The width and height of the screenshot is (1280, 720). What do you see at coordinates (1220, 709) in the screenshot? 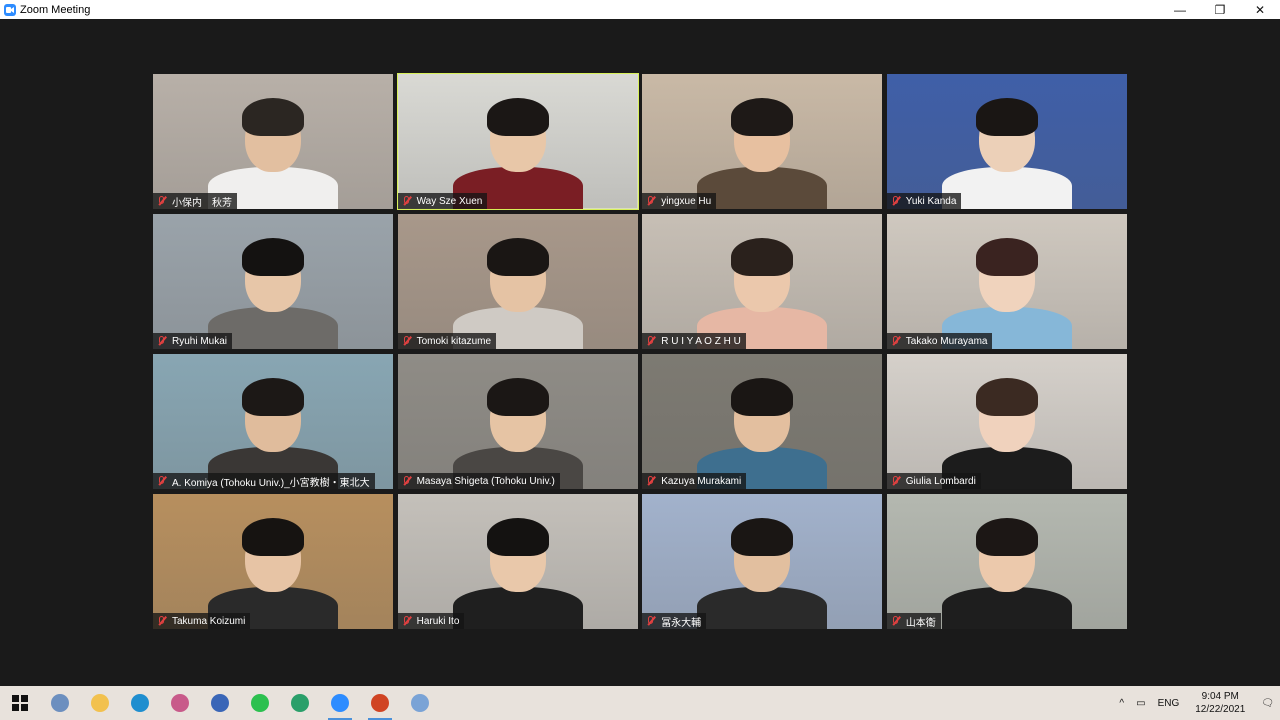
I see `clock-date: 12/22/2021` at bounding box center [1220, 709].